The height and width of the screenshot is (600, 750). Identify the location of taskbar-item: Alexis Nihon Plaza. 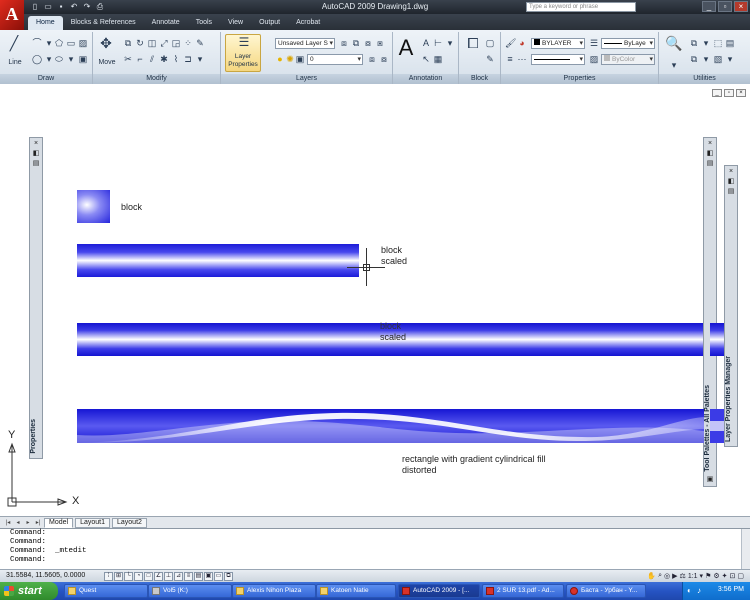
(274, 591).